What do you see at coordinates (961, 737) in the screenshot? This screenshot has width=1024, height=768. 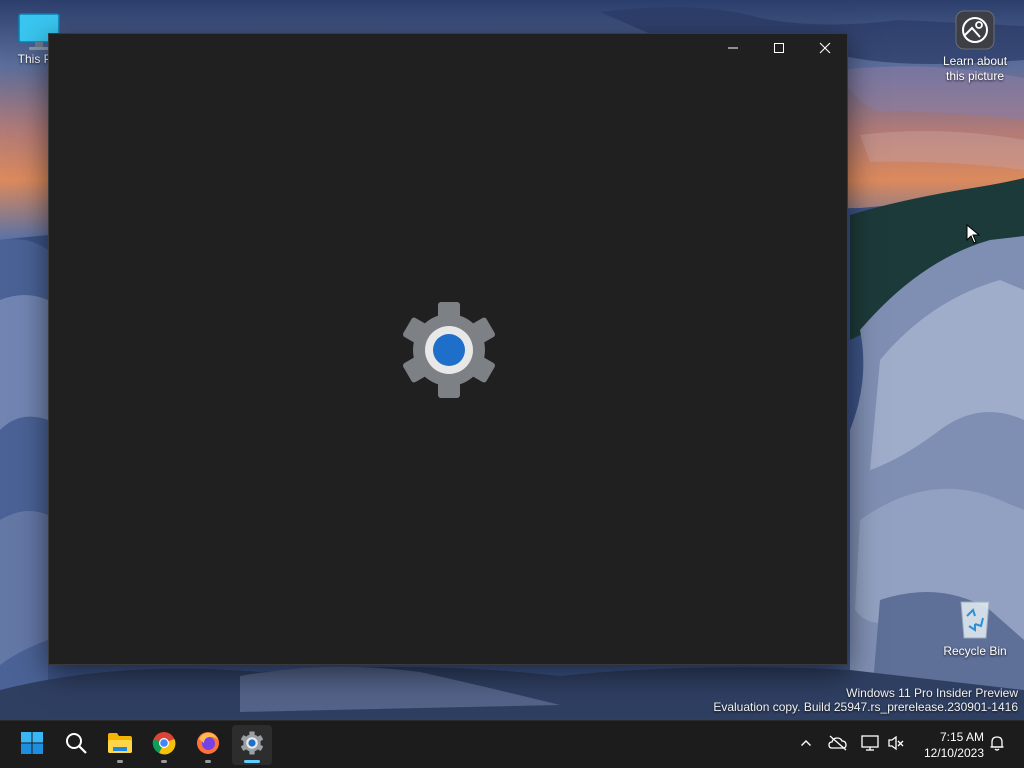 I see `clock-time: 7:15 AM` at bounding box center [961, 737].